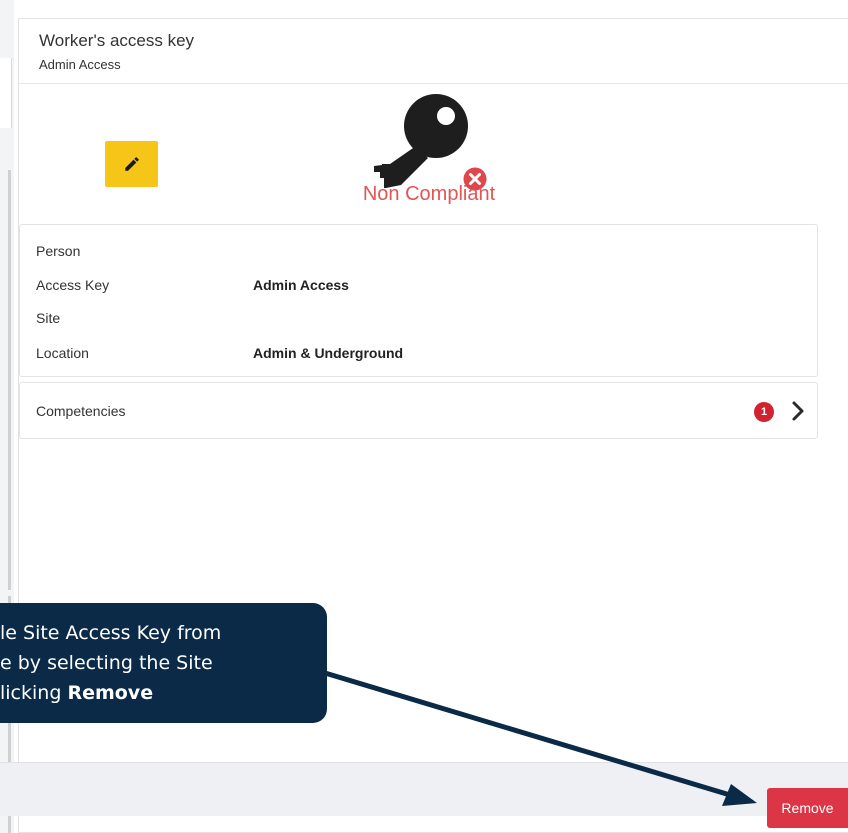 Image resolution: width=848 pixels, height=833 pixels. What do you see at coordinates (110, 693) in the screenshot?
I see `callout-emphasis: Remove` at bounding box center [110, 693].